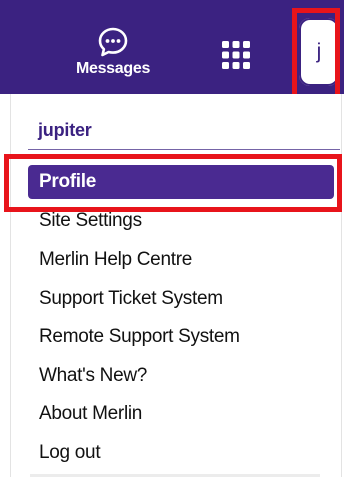 This screenshot has width=344, height=479. I want to click on grid-apps-icon, so click(236, 55).